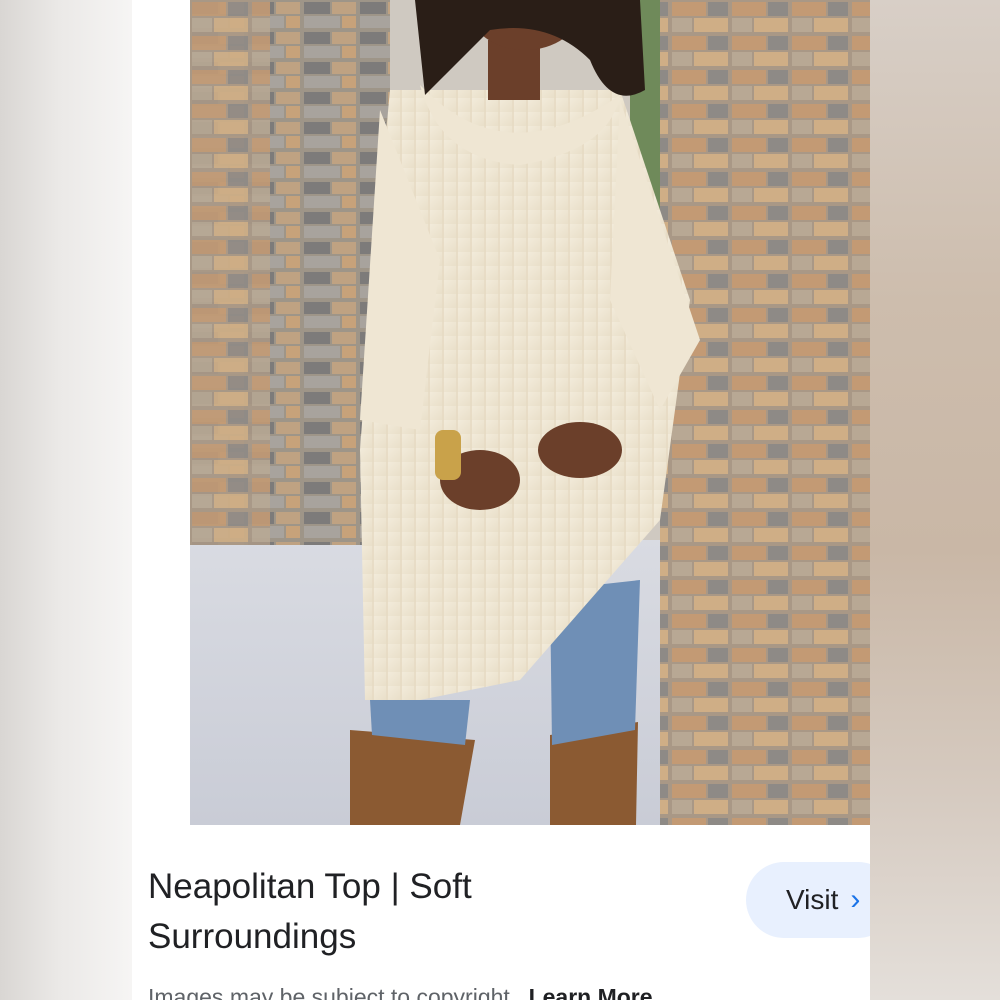 The image size is (1000, 1000). Describe the element at coordinates (855, 899) in the screenshot. I see `chevron-right-icon: ›` at that location.